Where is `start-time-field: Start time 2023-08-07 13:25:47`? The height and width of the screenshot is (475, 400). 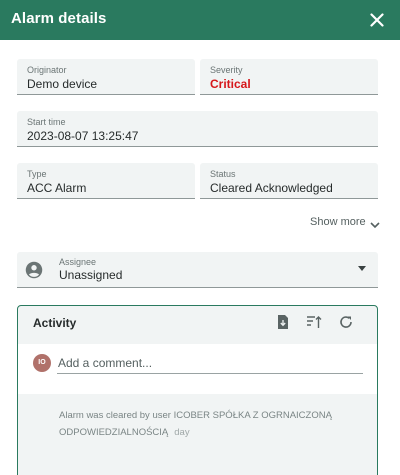
start-time-field: Start time 2023-08-07 13:25:47 is located at coordinates (197, 129).